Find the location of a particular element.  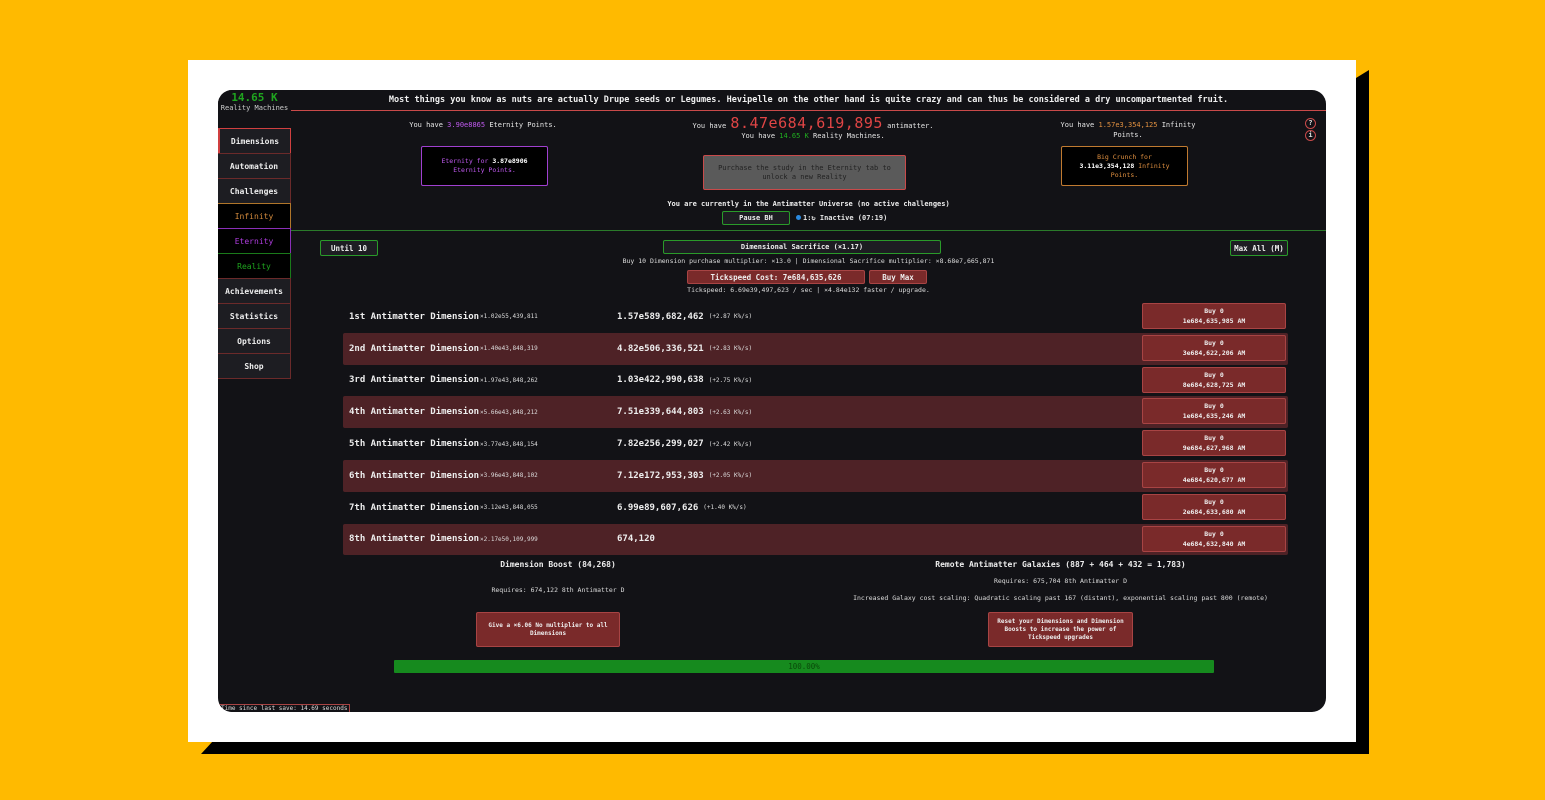

dimension-amount: 7.82e256,299,027 is located at coordinates (660, 444).